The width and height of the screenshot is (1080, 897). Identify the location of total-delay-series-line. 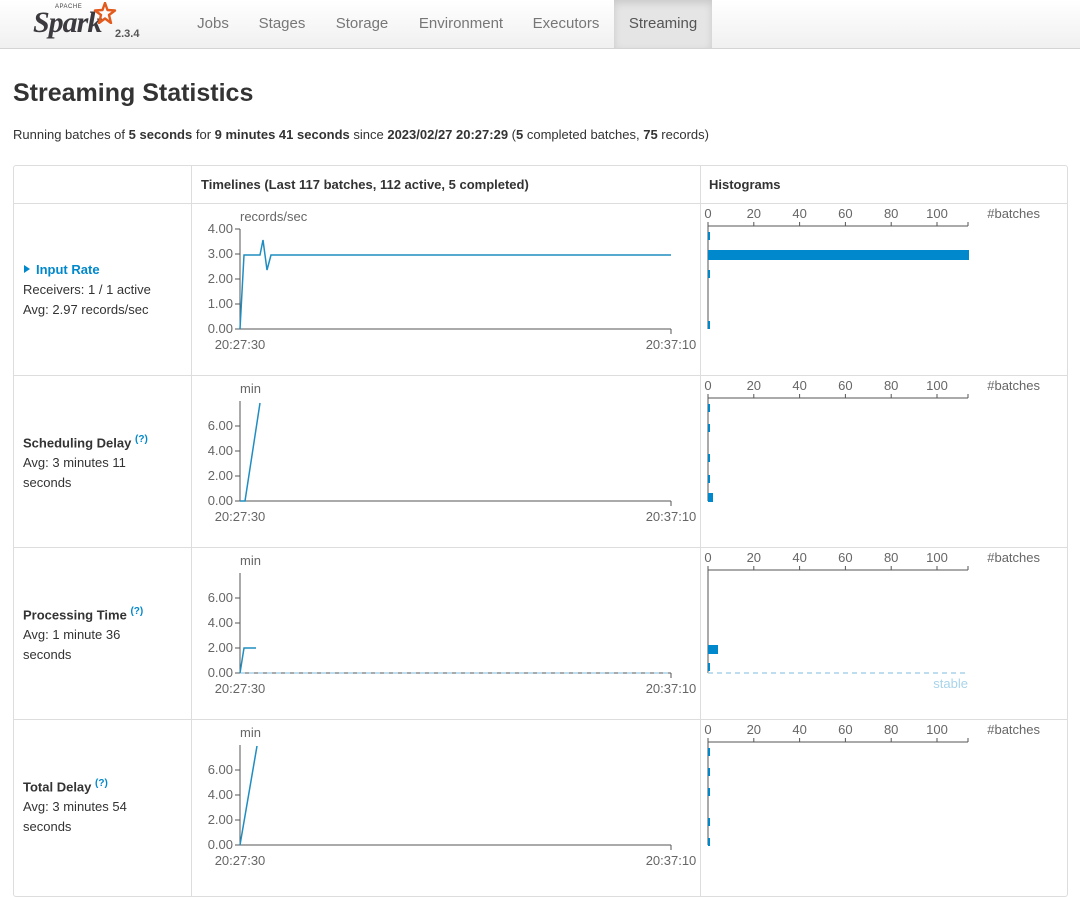
(248, 795).